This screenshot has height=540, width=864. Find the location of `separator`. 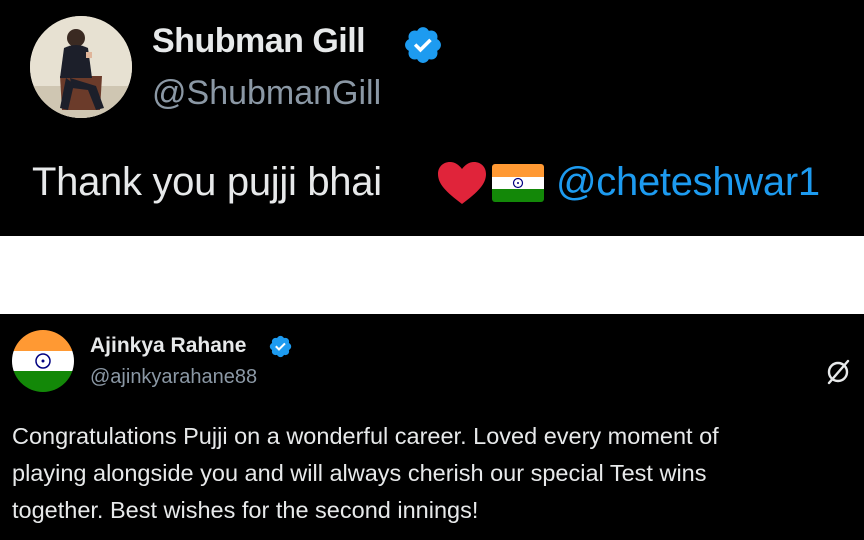

separator is located at coordinates (432, 275).